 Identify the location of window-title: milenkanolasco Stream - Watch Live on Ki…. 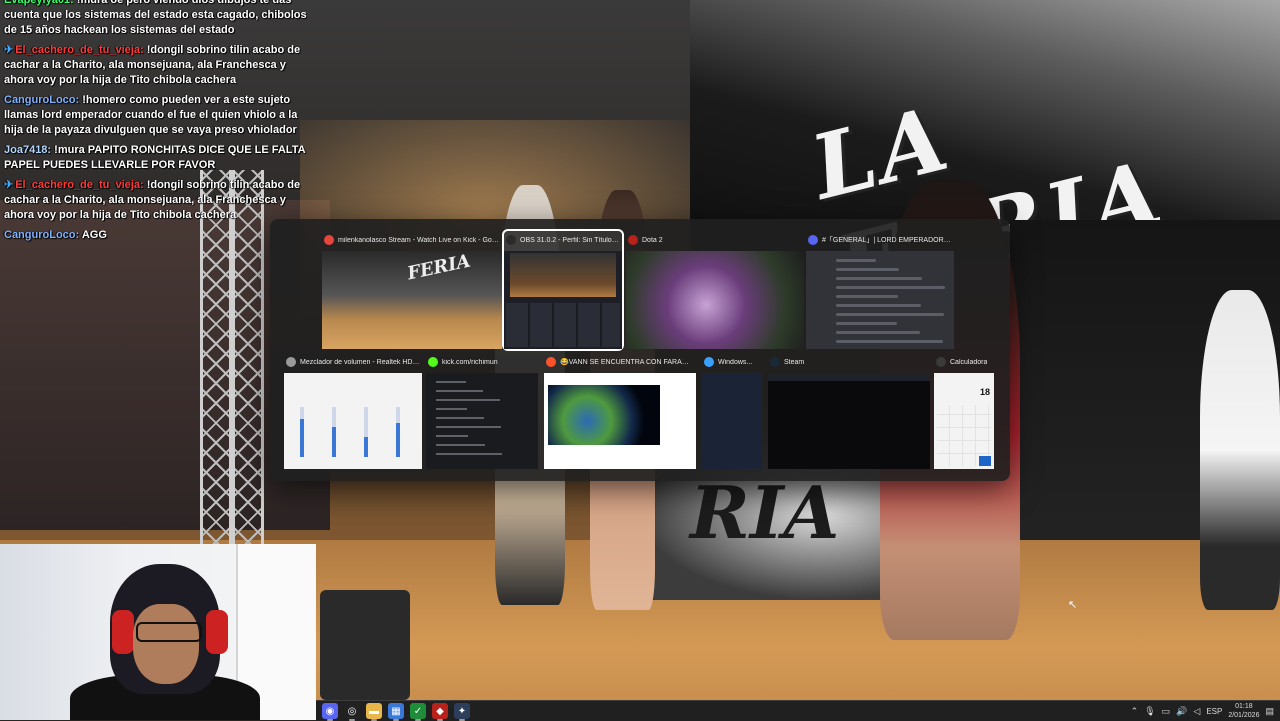
(419, 240).